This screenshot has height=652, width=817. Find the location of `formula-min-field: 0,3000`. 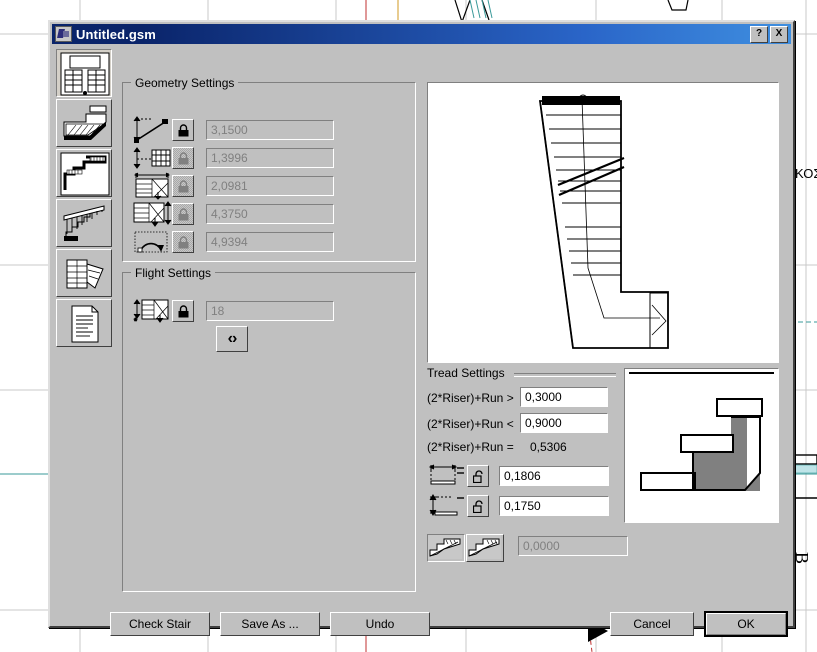

formula-min-field: 0,3000 is located at coordinates (564, 397).